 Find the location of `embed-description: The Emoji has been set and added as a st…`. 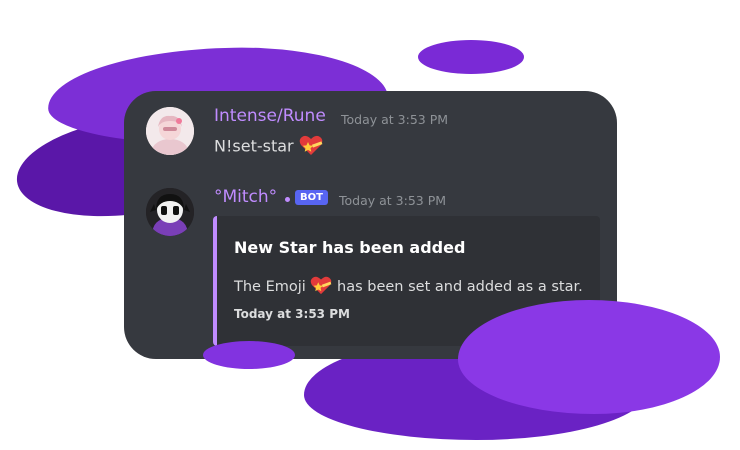

embed-description: The Emoji has been set and added as a st… is located at coordinates (408, 287).